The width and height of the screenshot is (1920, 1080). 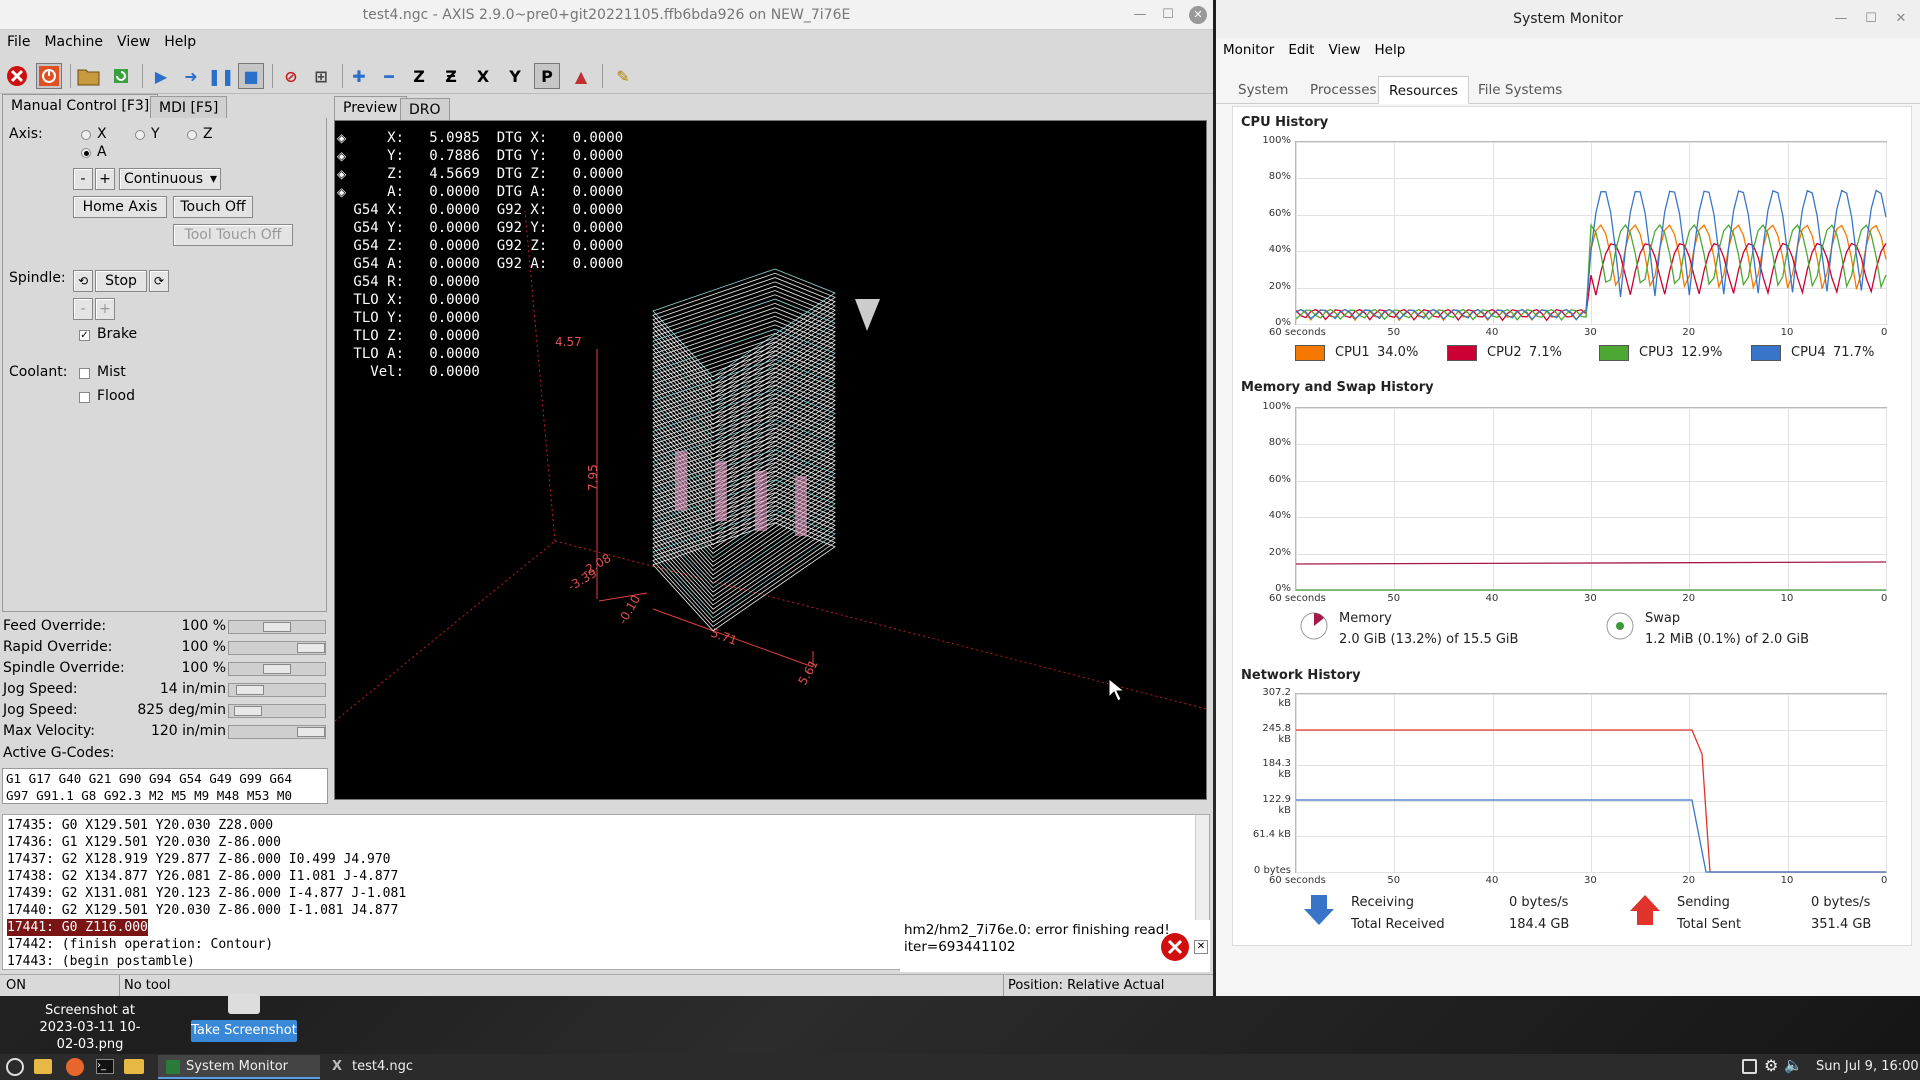 I want to click on rotate-view-icon: ▲, so click(x=581, y=76).